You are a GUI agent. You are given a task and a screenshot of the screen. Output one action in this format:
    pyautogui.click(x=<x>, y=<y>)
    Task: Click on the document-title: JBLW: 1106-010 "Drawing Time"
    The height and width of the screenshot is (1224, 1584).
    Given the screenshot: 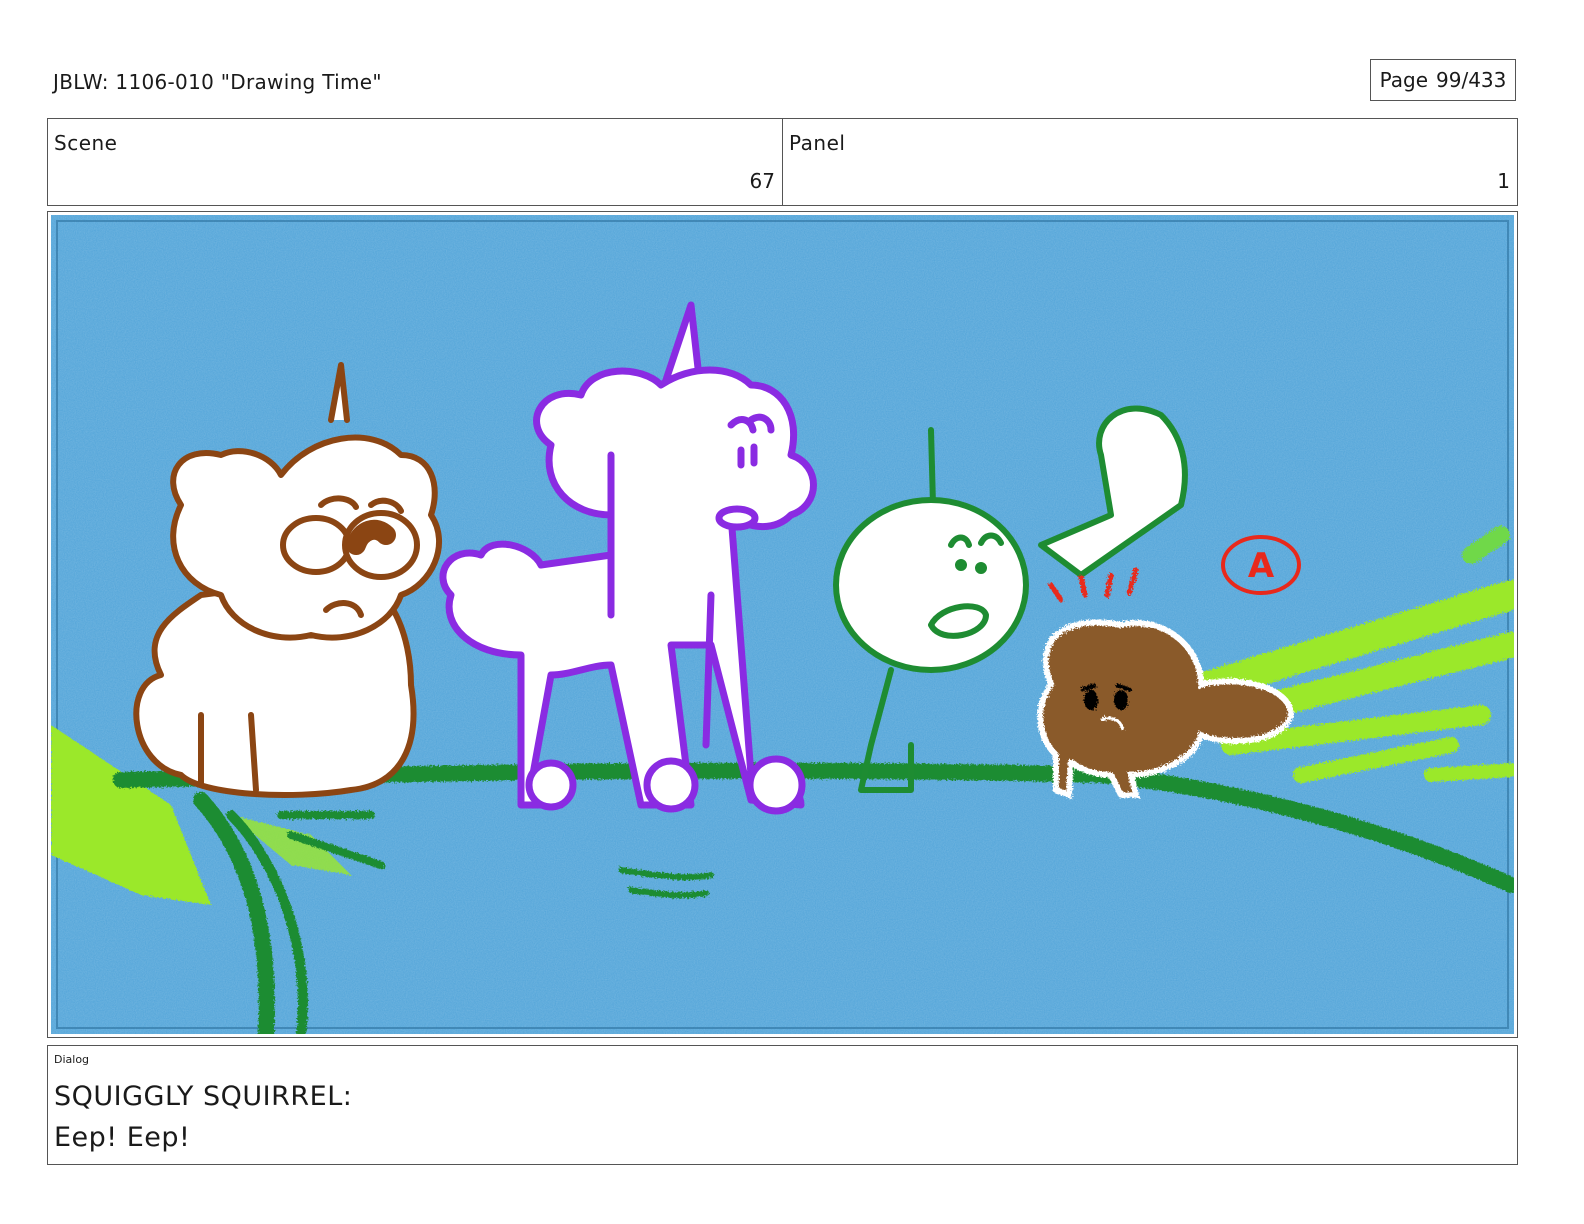 What is the action you would take?
    pyautogui.click(x=217, y=82)
    